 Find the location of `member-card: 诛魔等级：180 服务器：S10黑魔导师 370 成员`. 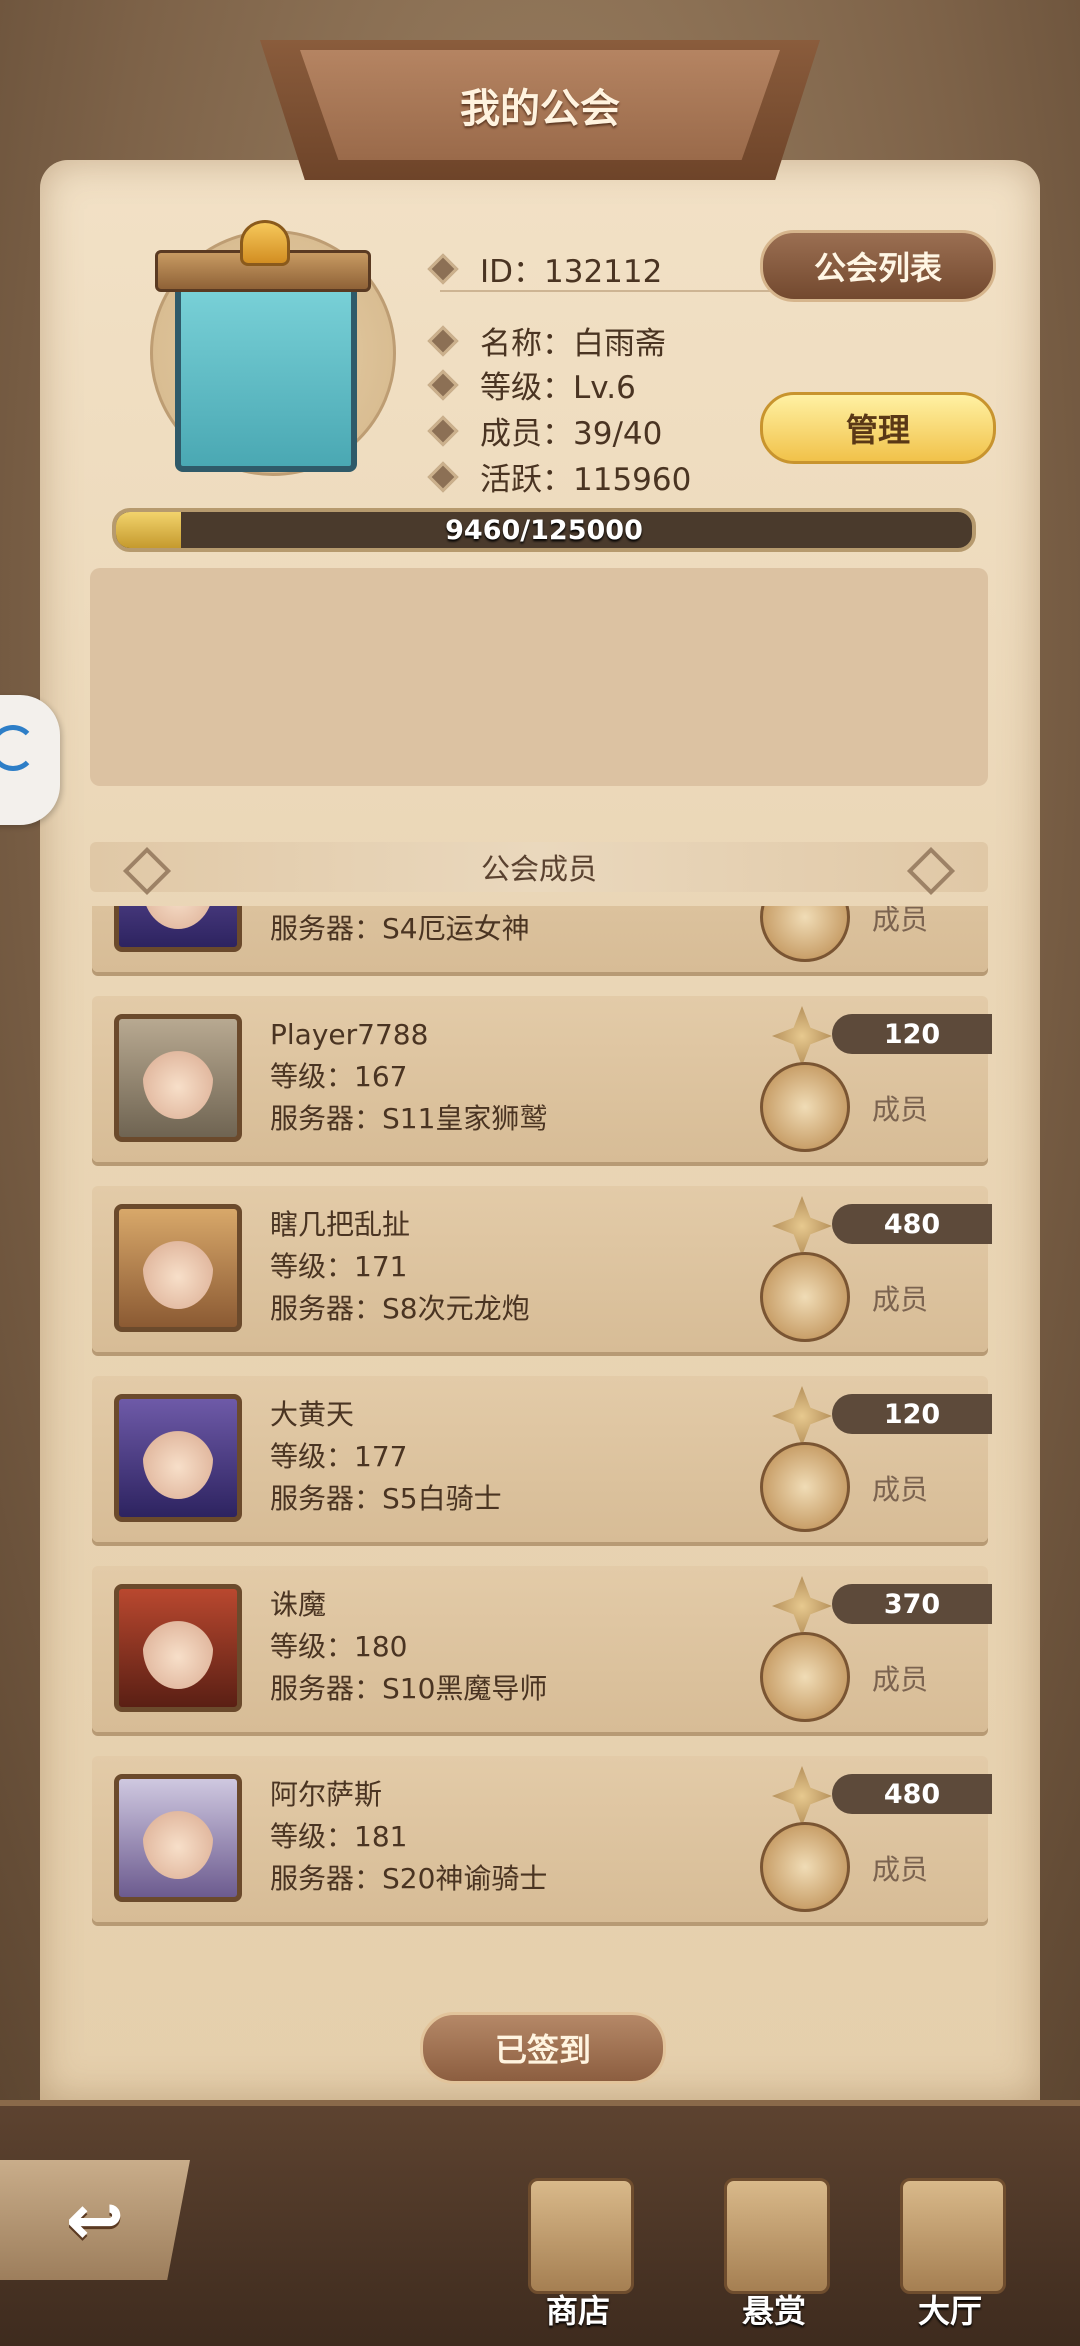

member-card: 诛魔等级：180 服务器：S10黑魔导师 370 成员 is located at coordinates (542, 1649).